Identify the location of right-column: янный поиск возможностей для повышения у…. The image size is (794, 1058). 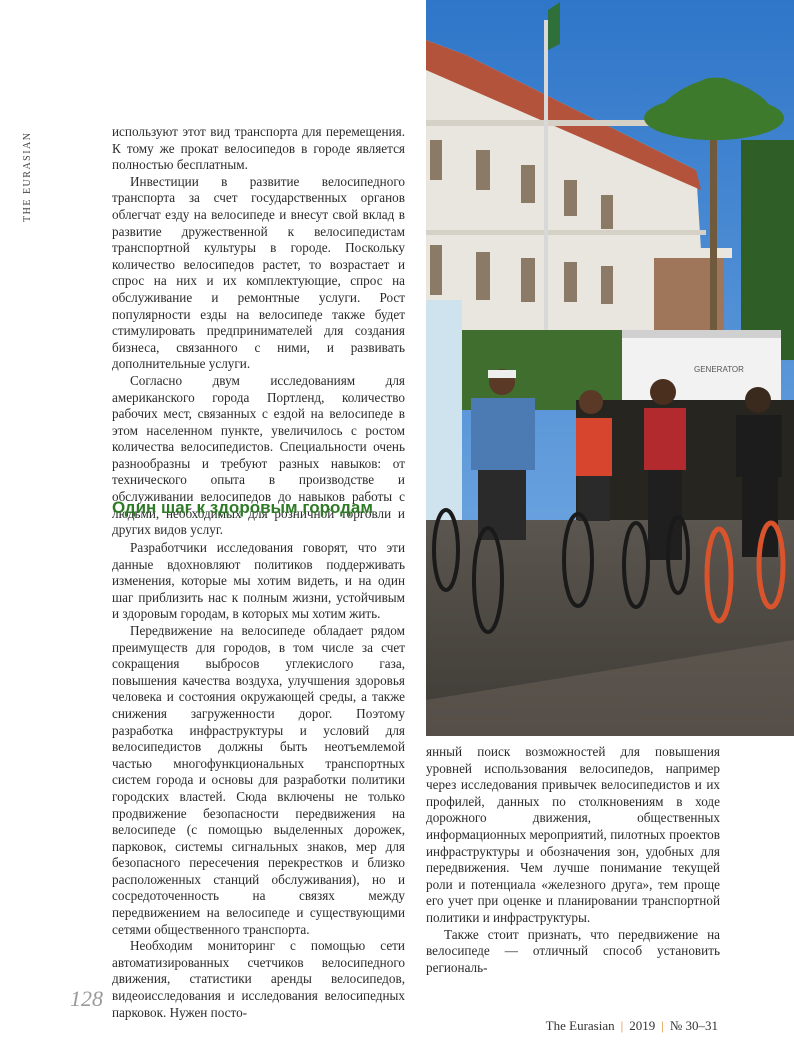
(573, 860).